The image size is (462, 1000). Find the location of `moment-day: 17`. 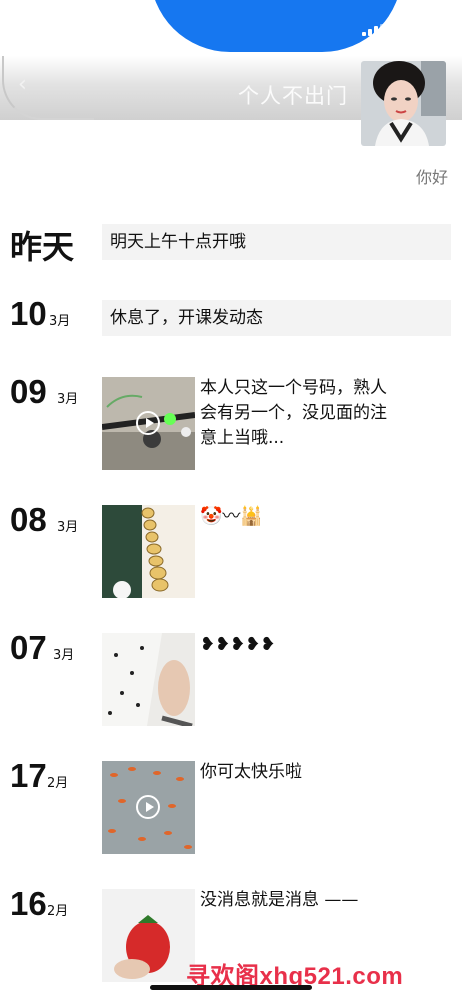

moment-day: 17 is located at coordinates (28, 775).